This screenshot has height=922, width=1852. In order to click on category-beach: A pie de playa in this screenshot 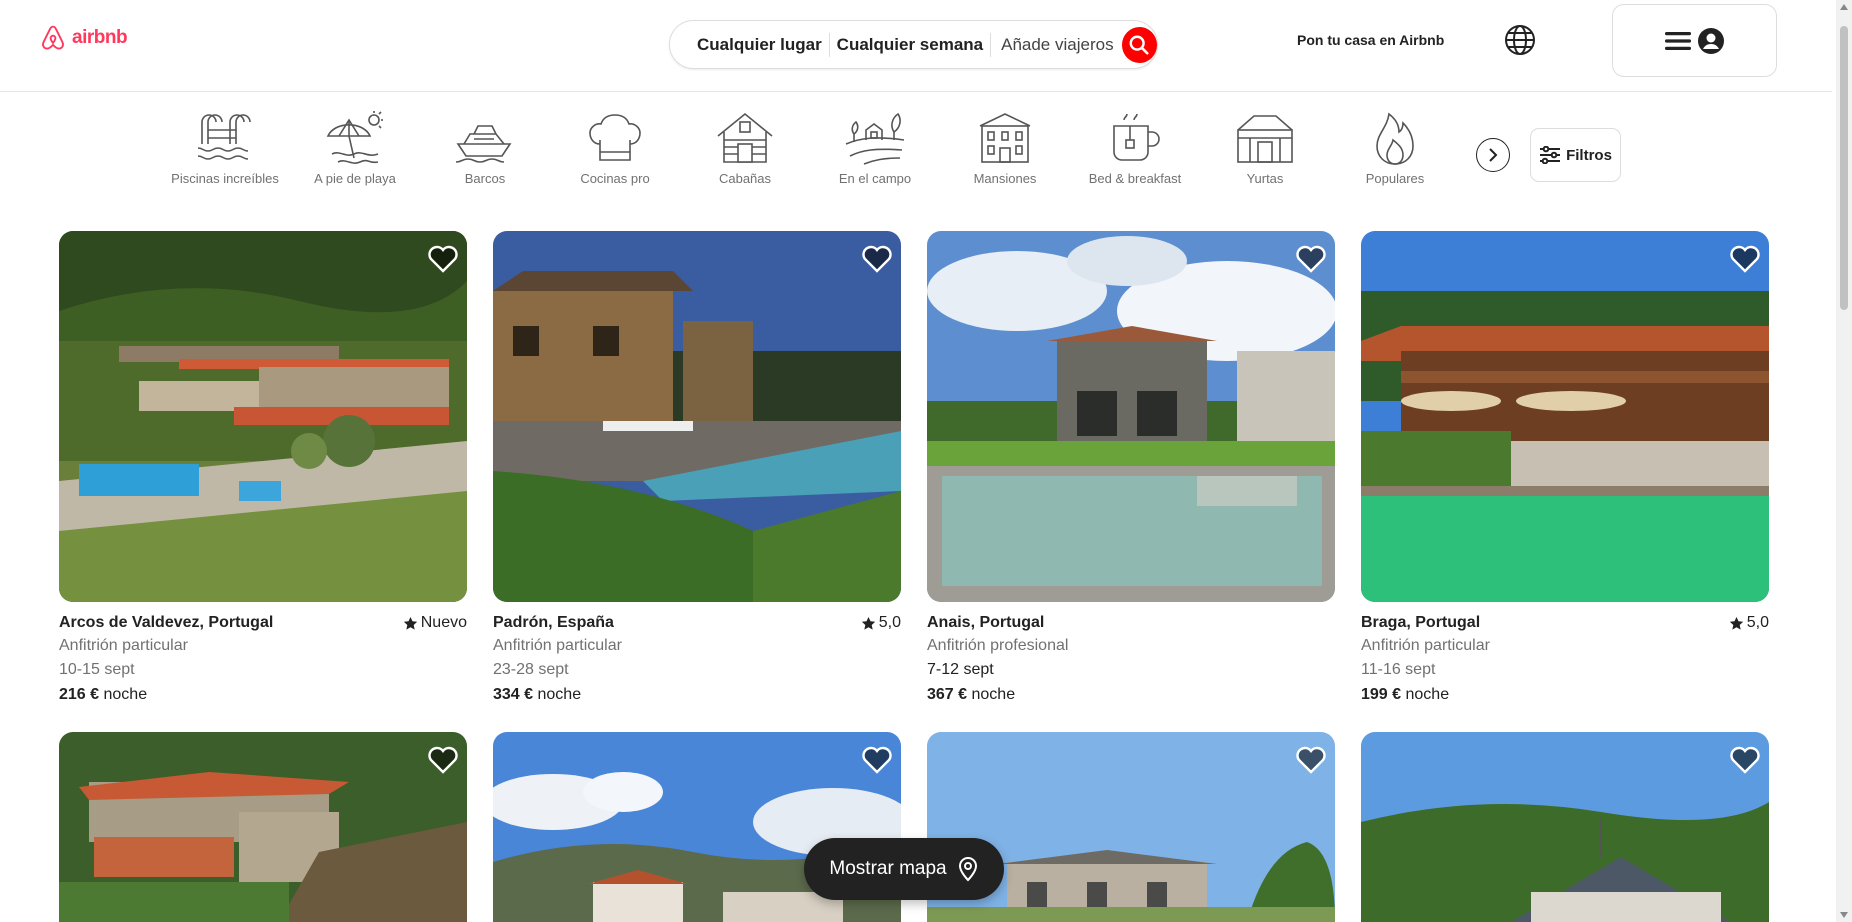, I will do `click(355, 148)`.